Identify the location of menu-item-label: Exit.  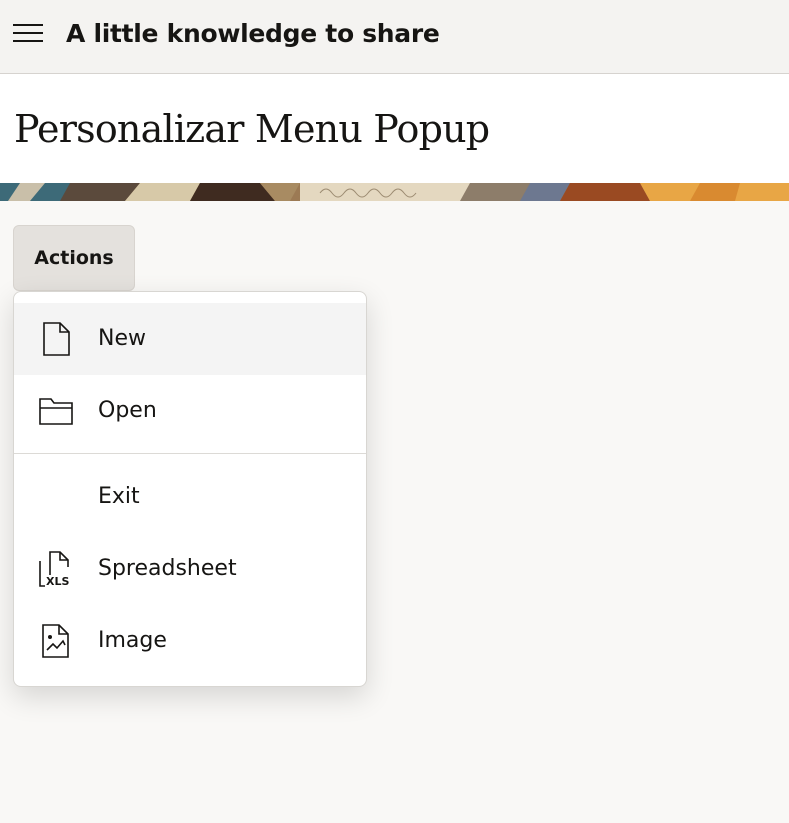
(119, 496).